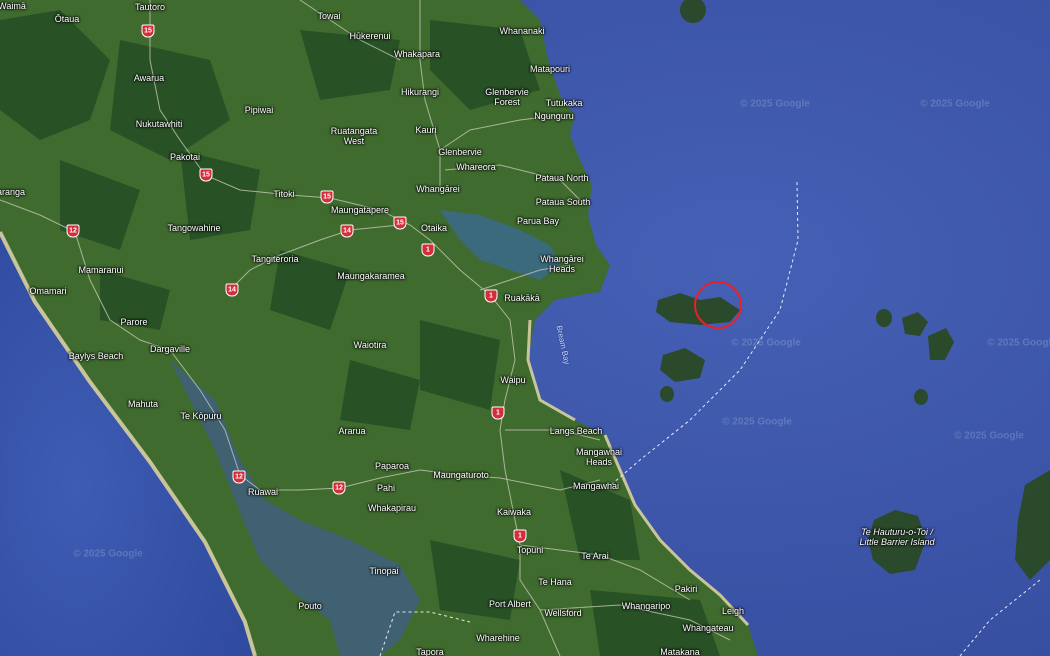  What do you see at coordinates (369, 36) in the screenshot?
I see `place-label: Hūkerenui` at bounding box center [369, 36].